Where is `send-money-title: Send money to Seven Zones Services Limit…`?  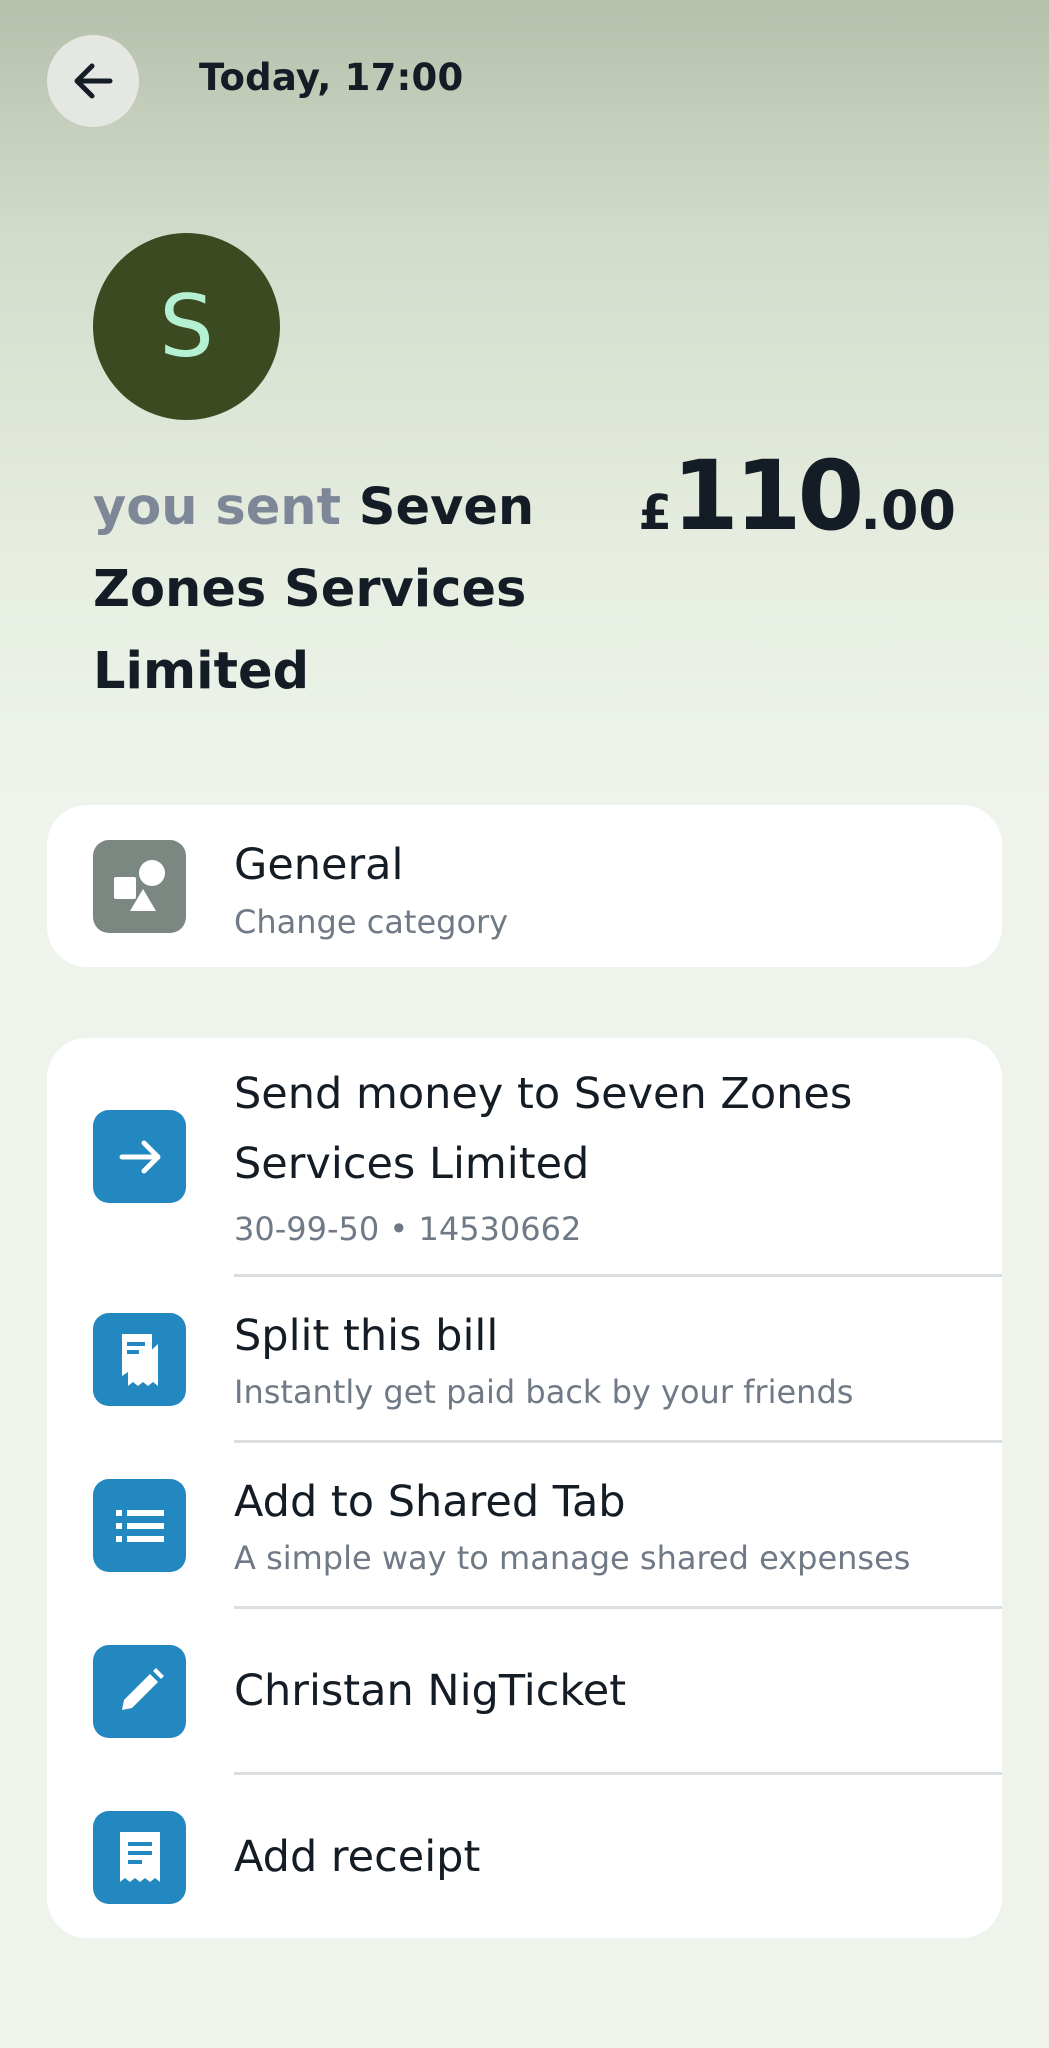 send-money-title: Send money to Seven Zones Services Limit… is located at coordinates (543, 1129).